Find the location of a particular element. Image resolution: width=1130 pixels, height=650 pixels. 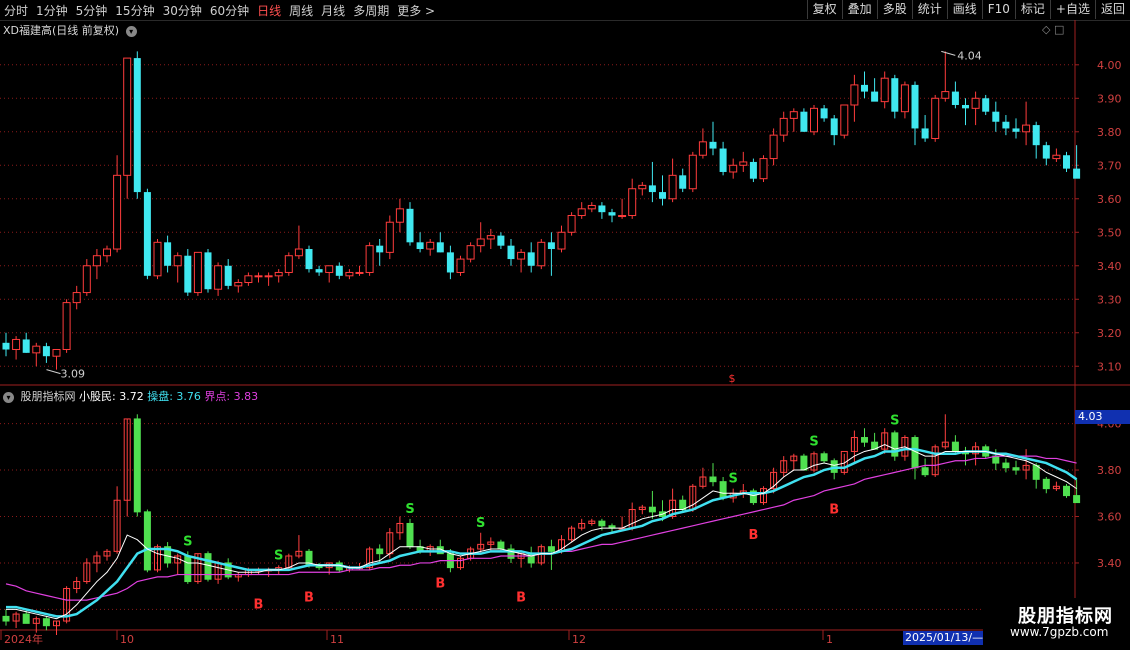

ind-ytick-label: 3.80 is located at coordinates (1109, 470).